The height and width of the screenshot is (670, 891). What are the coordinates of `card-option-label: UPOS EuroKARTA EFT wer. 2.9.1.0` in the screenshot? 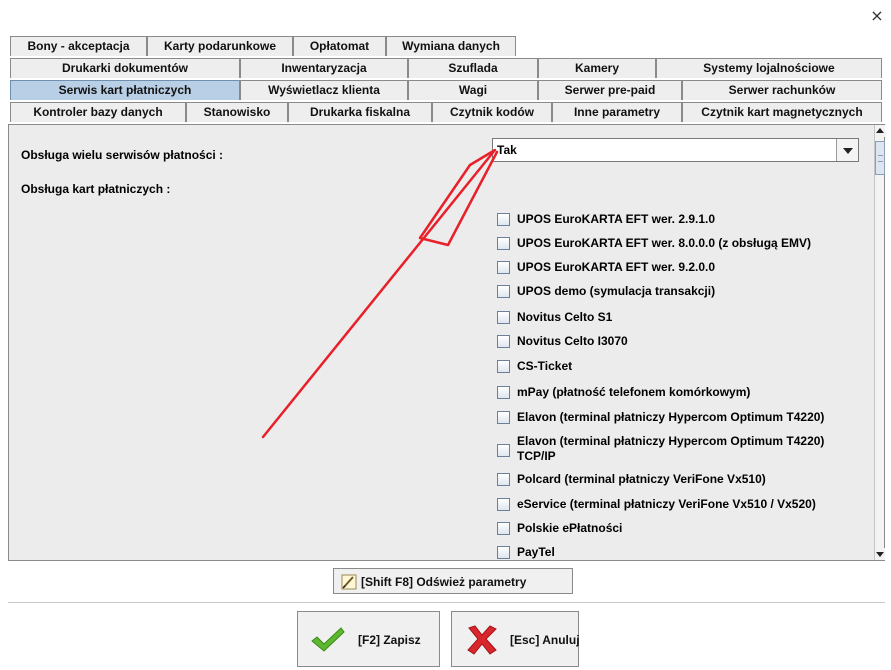 It's located at (616, 219).